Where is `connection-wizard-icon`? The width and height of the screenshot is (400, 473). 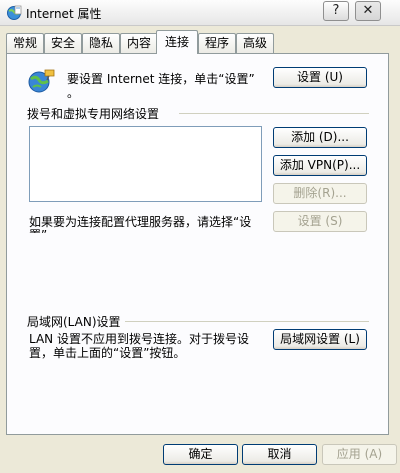
connection-wizard-icon is located at coordinates (41, 81).